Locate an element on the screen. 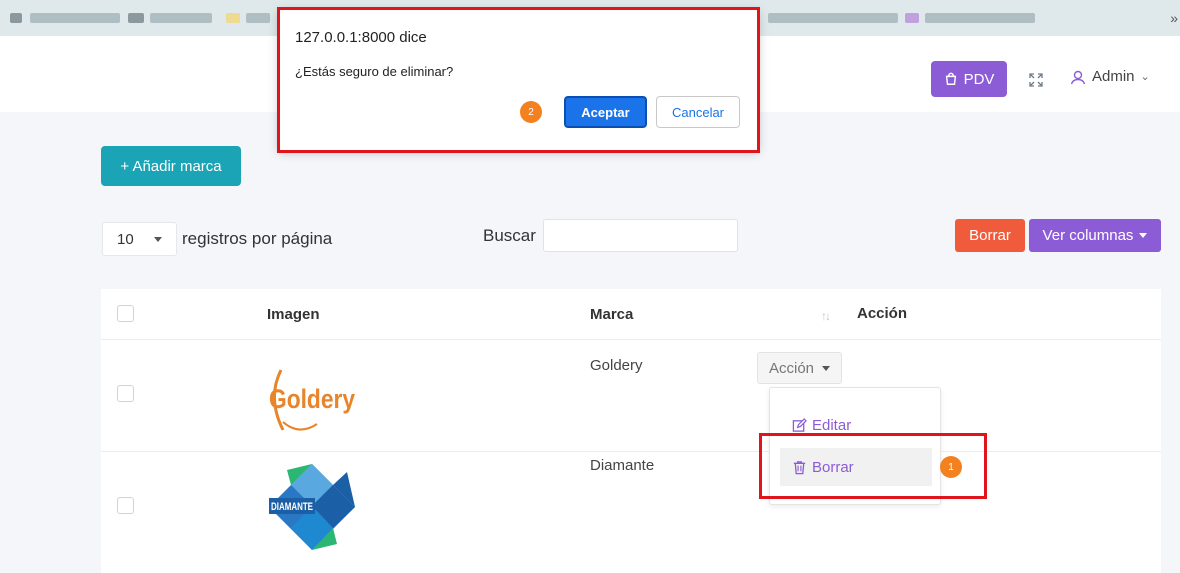 This screenshot has height=573, width=1180. brand-name: Goldery is located at coordinates (616, 365).